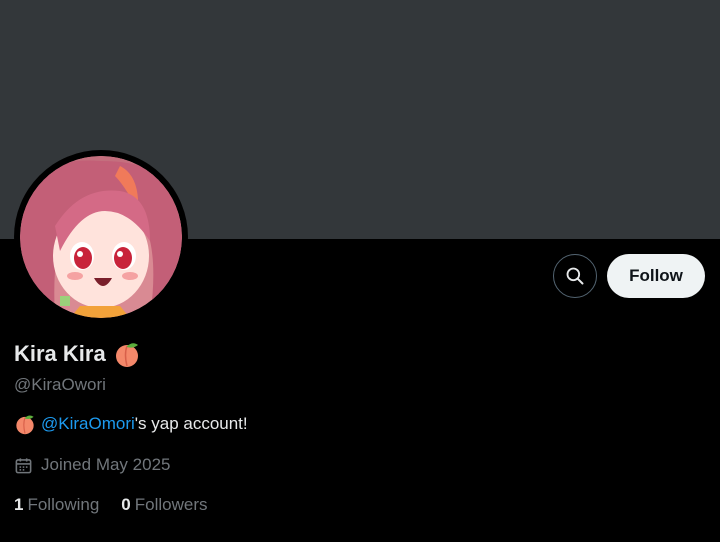  What do you see at coordinates (23, 465) in the screenshot?
I see `calendar-icon` at bounding box center [23, 465].